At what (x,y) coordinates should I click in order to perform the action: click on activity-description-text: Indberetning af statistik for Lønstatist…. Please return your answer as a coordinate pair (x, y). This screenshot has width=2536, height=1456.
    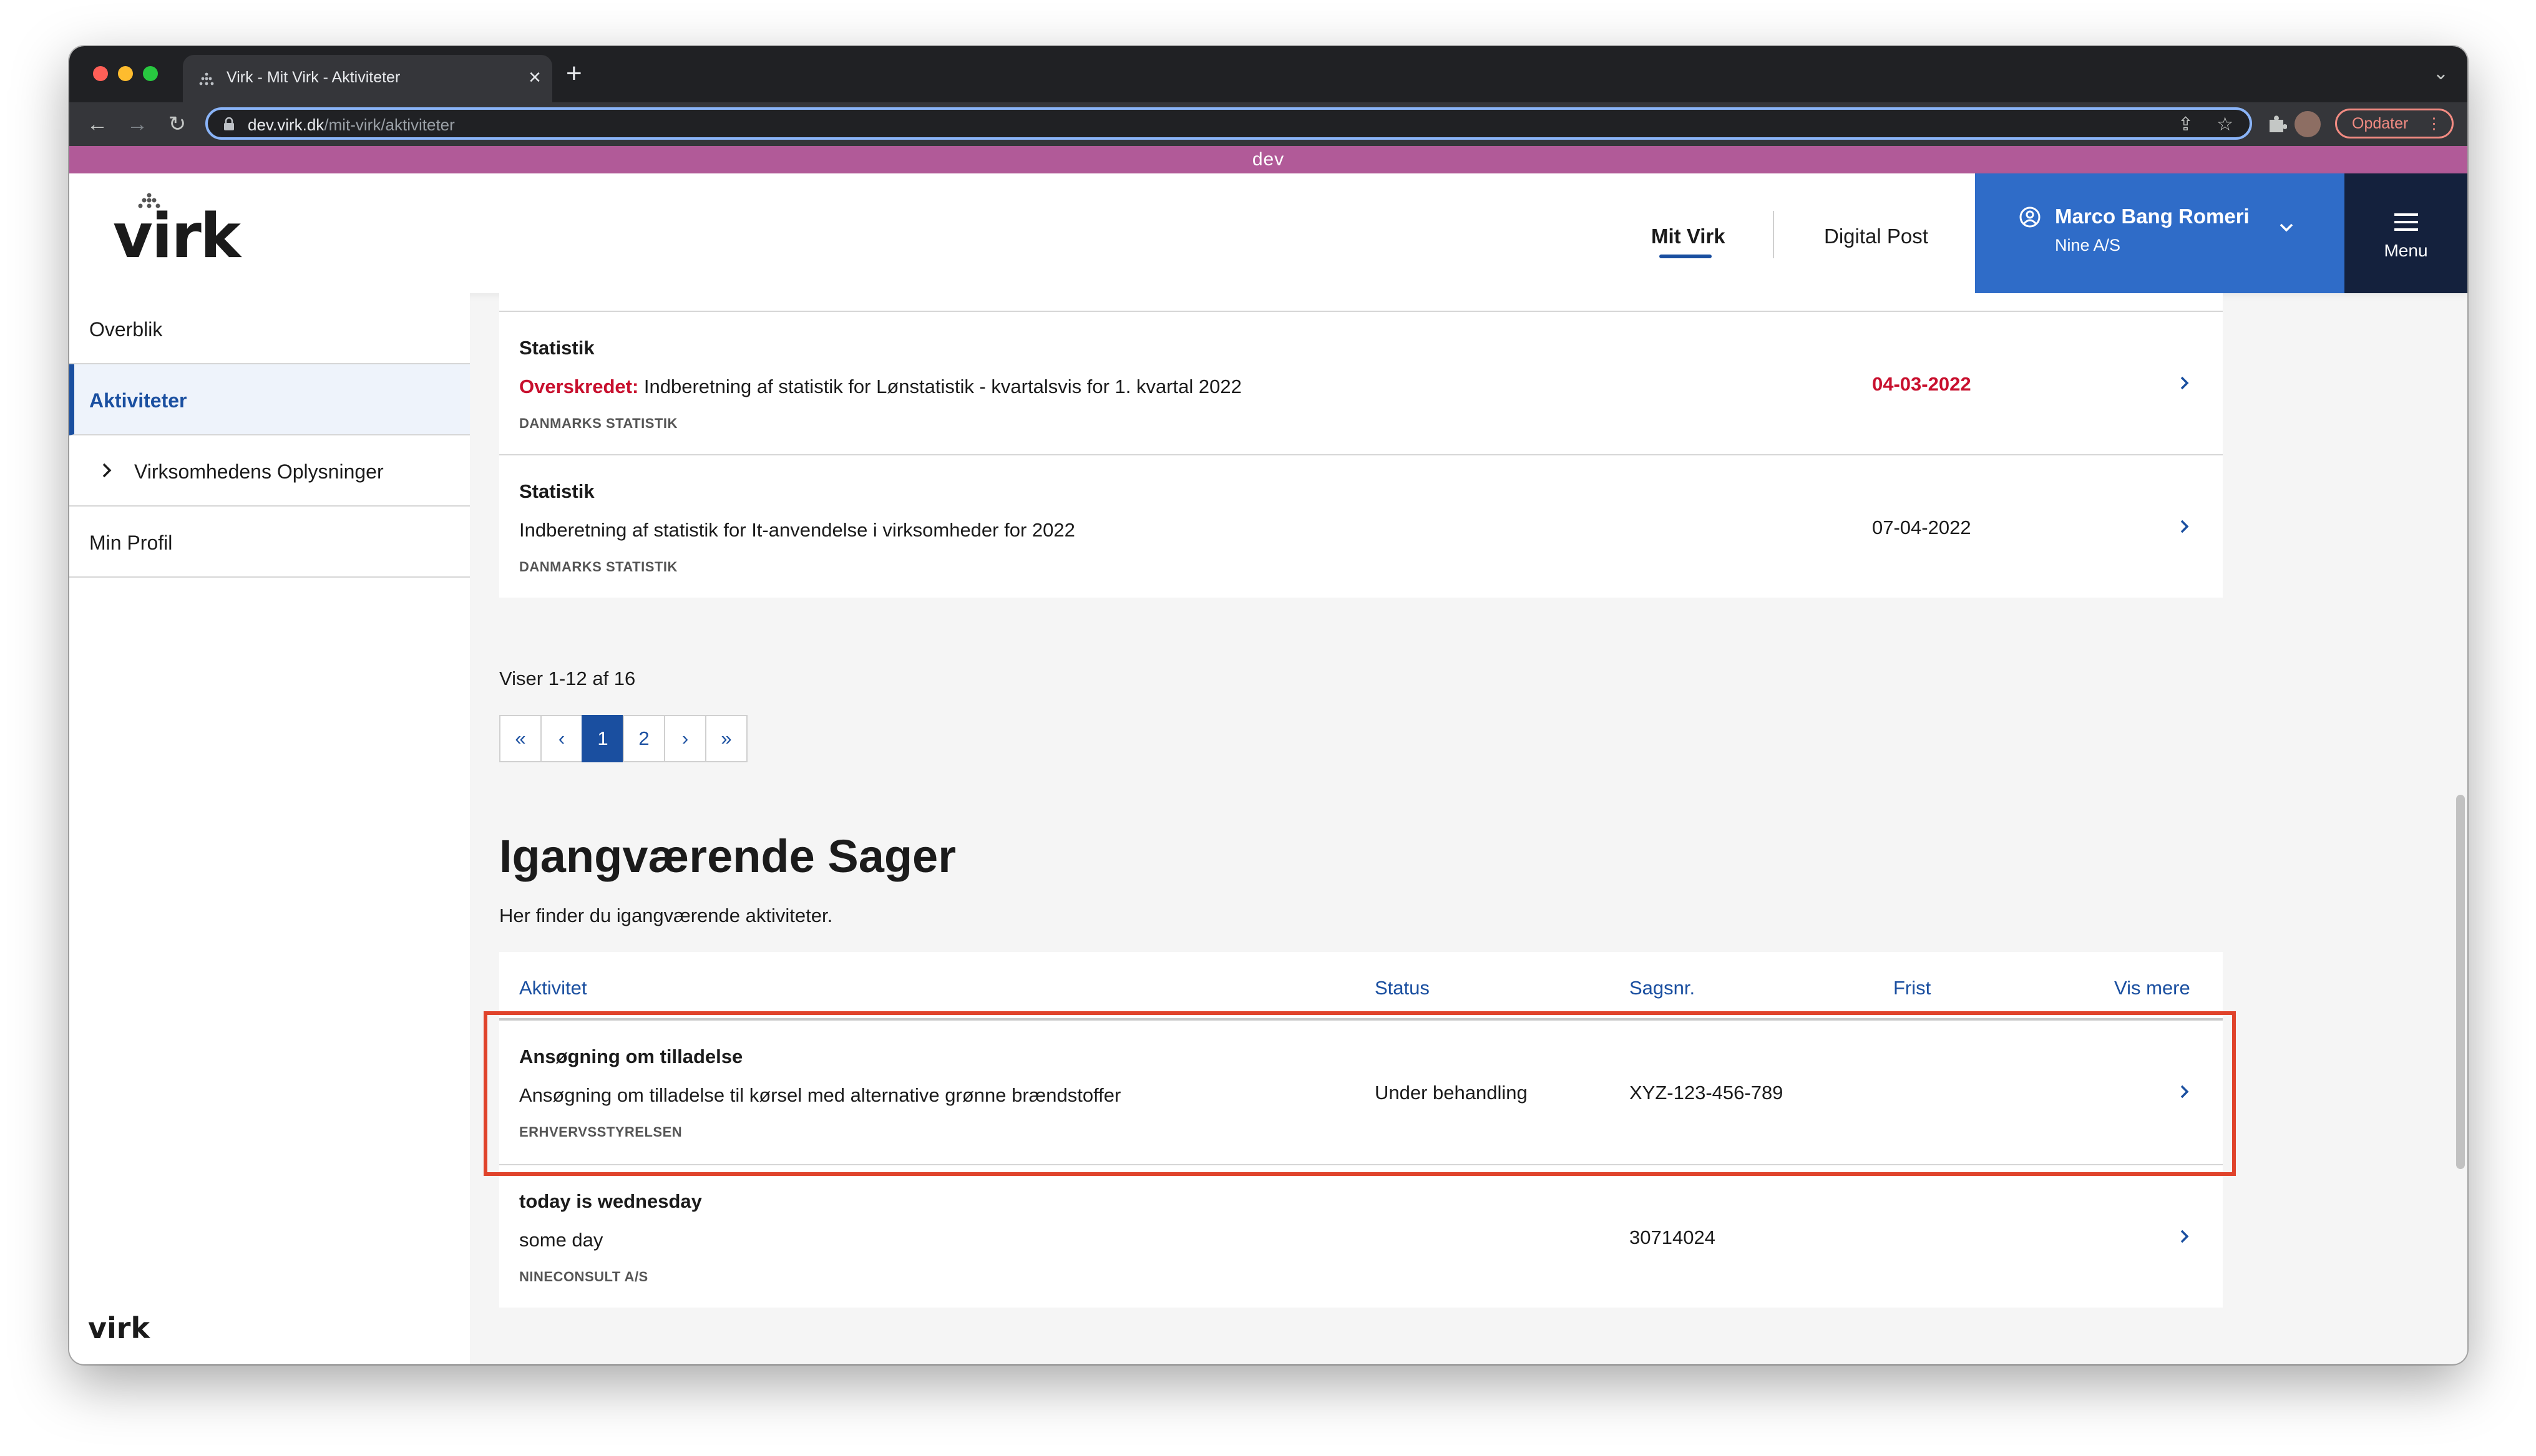
    Looking at the image, I should click on (940, 387).